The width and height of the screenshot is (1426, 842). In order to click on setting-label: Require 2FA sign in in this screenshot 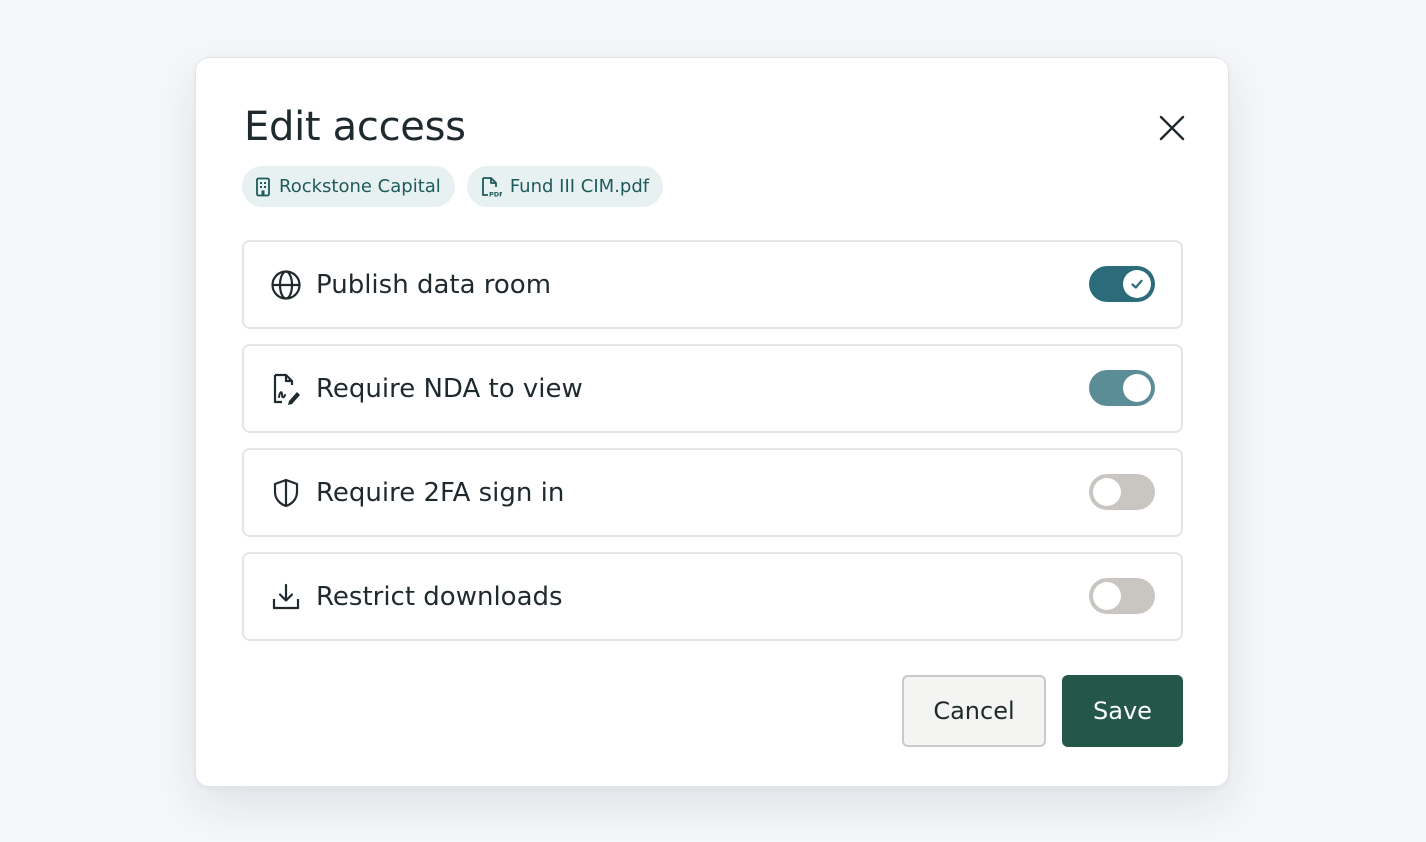, I will do `click(440, 492)`.